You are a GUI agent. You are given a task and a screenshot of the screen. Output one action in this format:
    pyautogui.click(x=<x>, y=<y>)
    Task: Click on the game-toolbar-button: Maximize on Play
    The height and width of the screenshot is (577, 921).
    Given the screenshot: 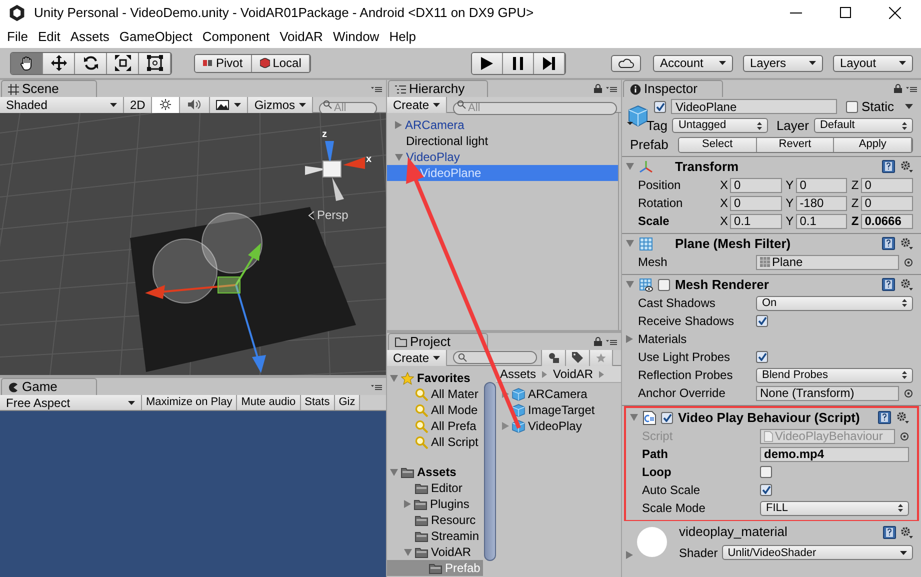 What is the action you would take?
    pyautogui.click(x=190, y=402)
    